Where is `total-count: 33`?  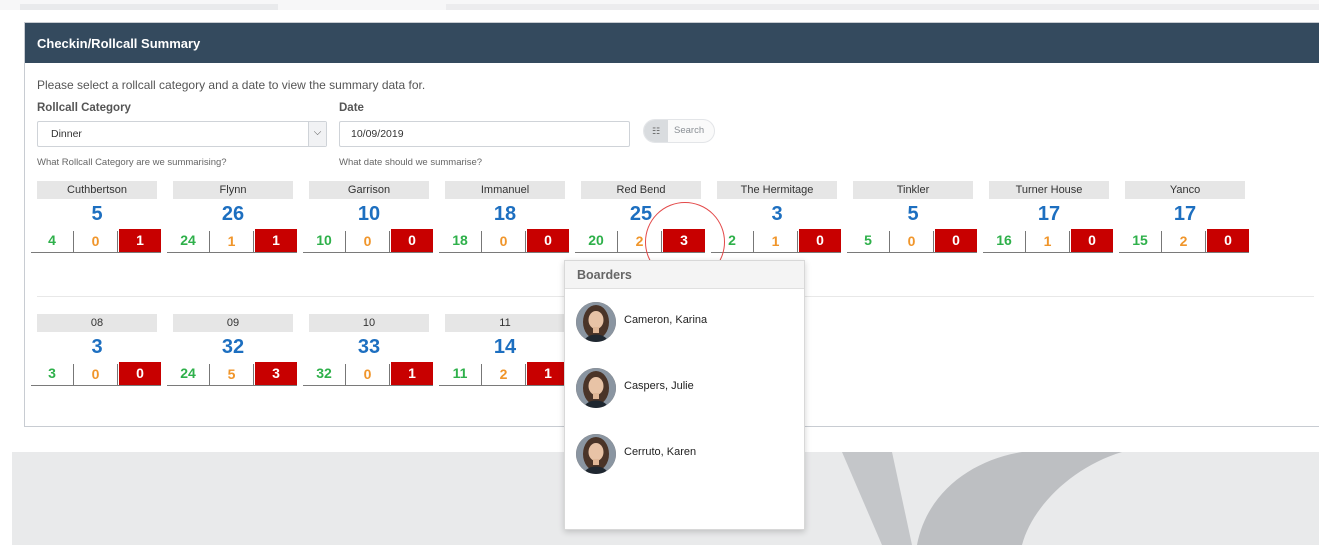
total-count: 33 is located at coordinates (369, 347).